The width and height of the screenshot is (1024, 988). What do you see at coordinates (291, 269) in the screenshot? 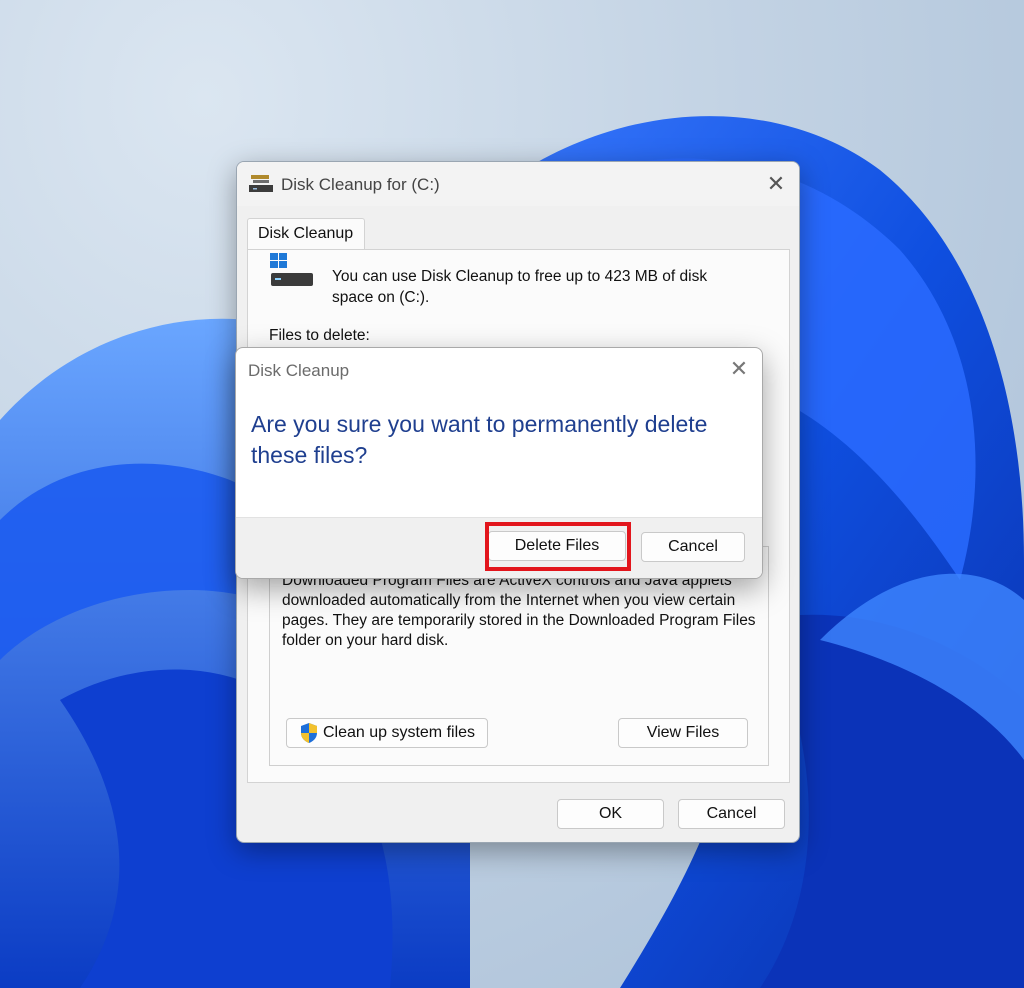
I see `drive-icon` at bounding box center [291, 269].